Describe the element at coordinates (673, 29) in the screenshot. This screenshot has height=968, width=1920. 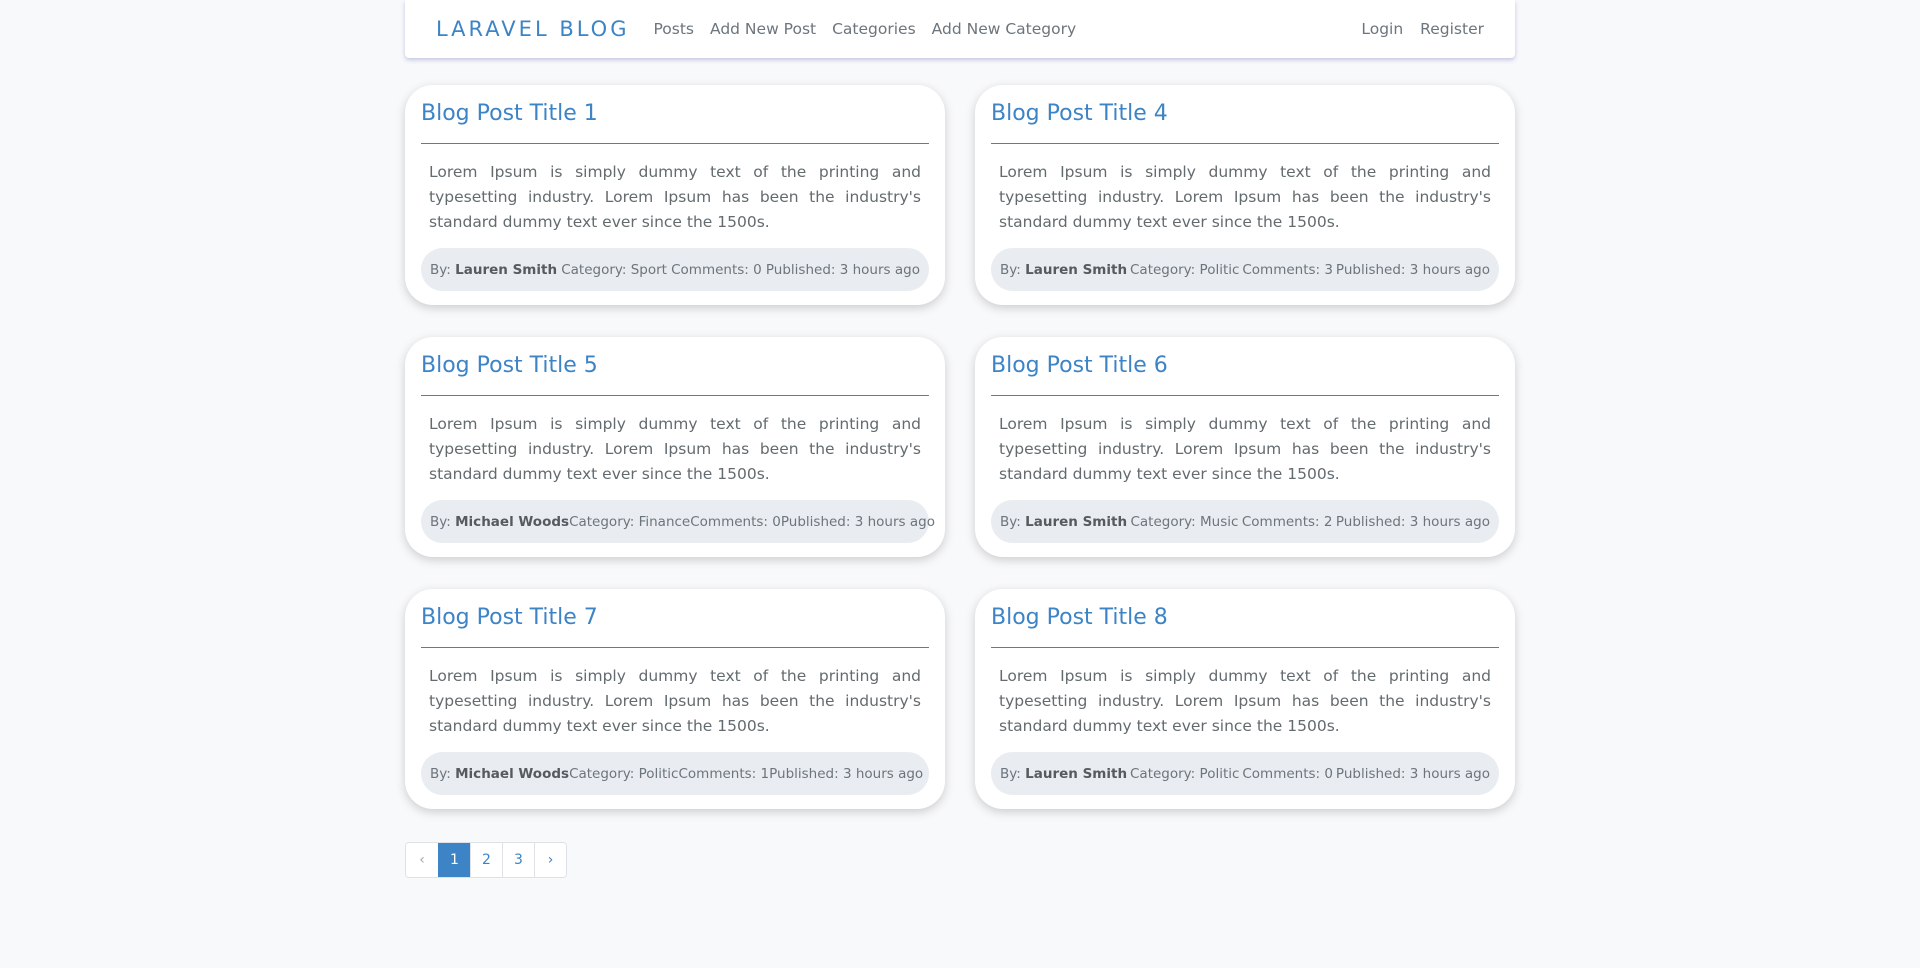
I see `nav-link-posts: Posts` at that location.